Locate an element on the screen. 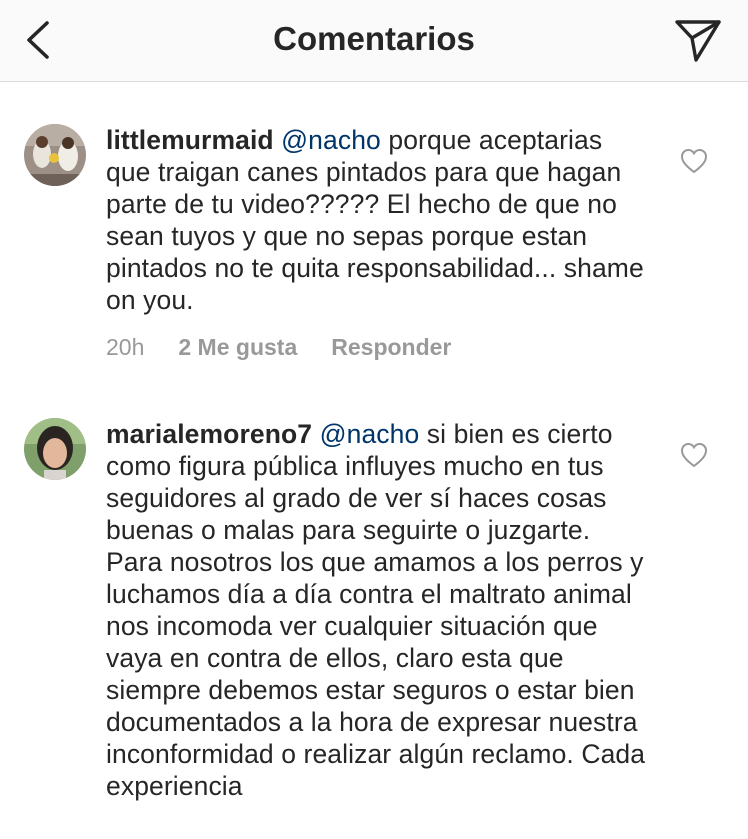  page-title: Comentarios is located at coordinates (374, 38).